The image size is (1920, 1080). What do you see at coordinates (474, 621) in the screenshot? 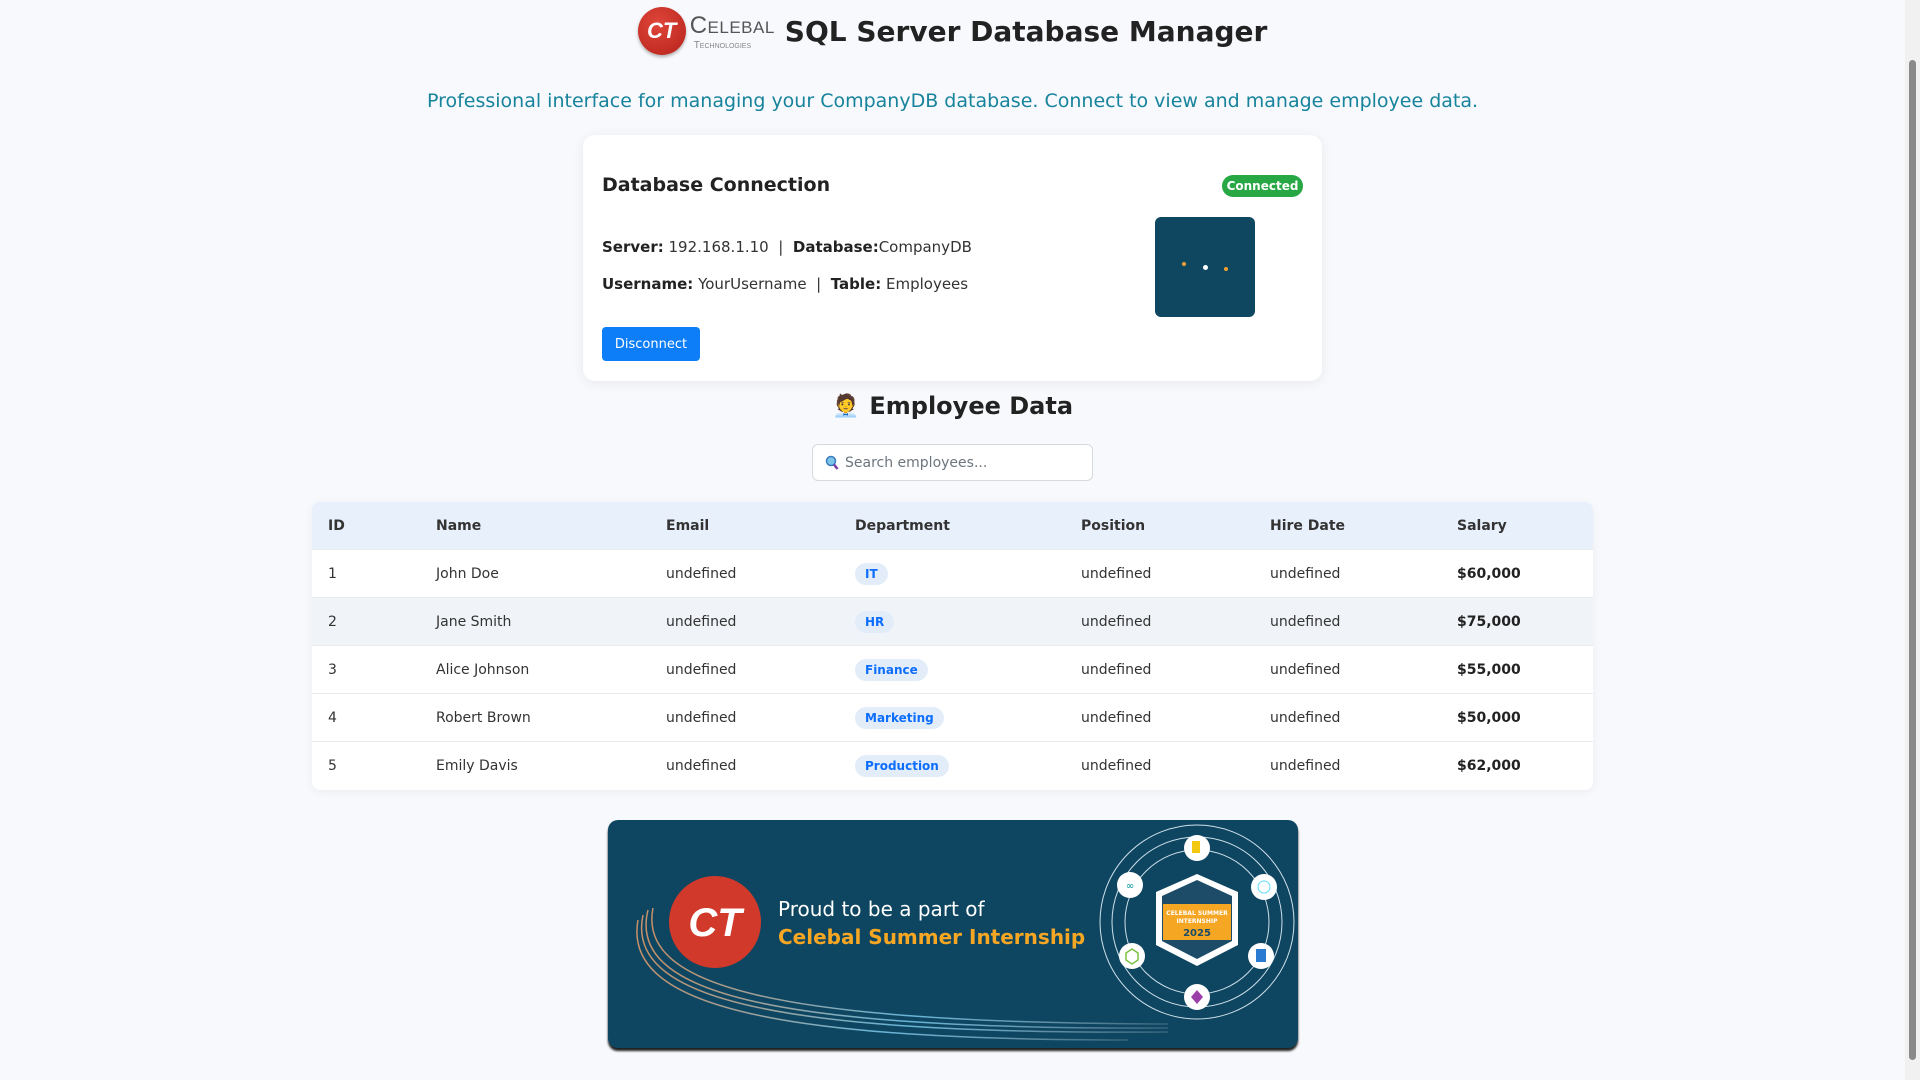
I see `cell-name: Jane Smith` at bounding box center [474, 621].